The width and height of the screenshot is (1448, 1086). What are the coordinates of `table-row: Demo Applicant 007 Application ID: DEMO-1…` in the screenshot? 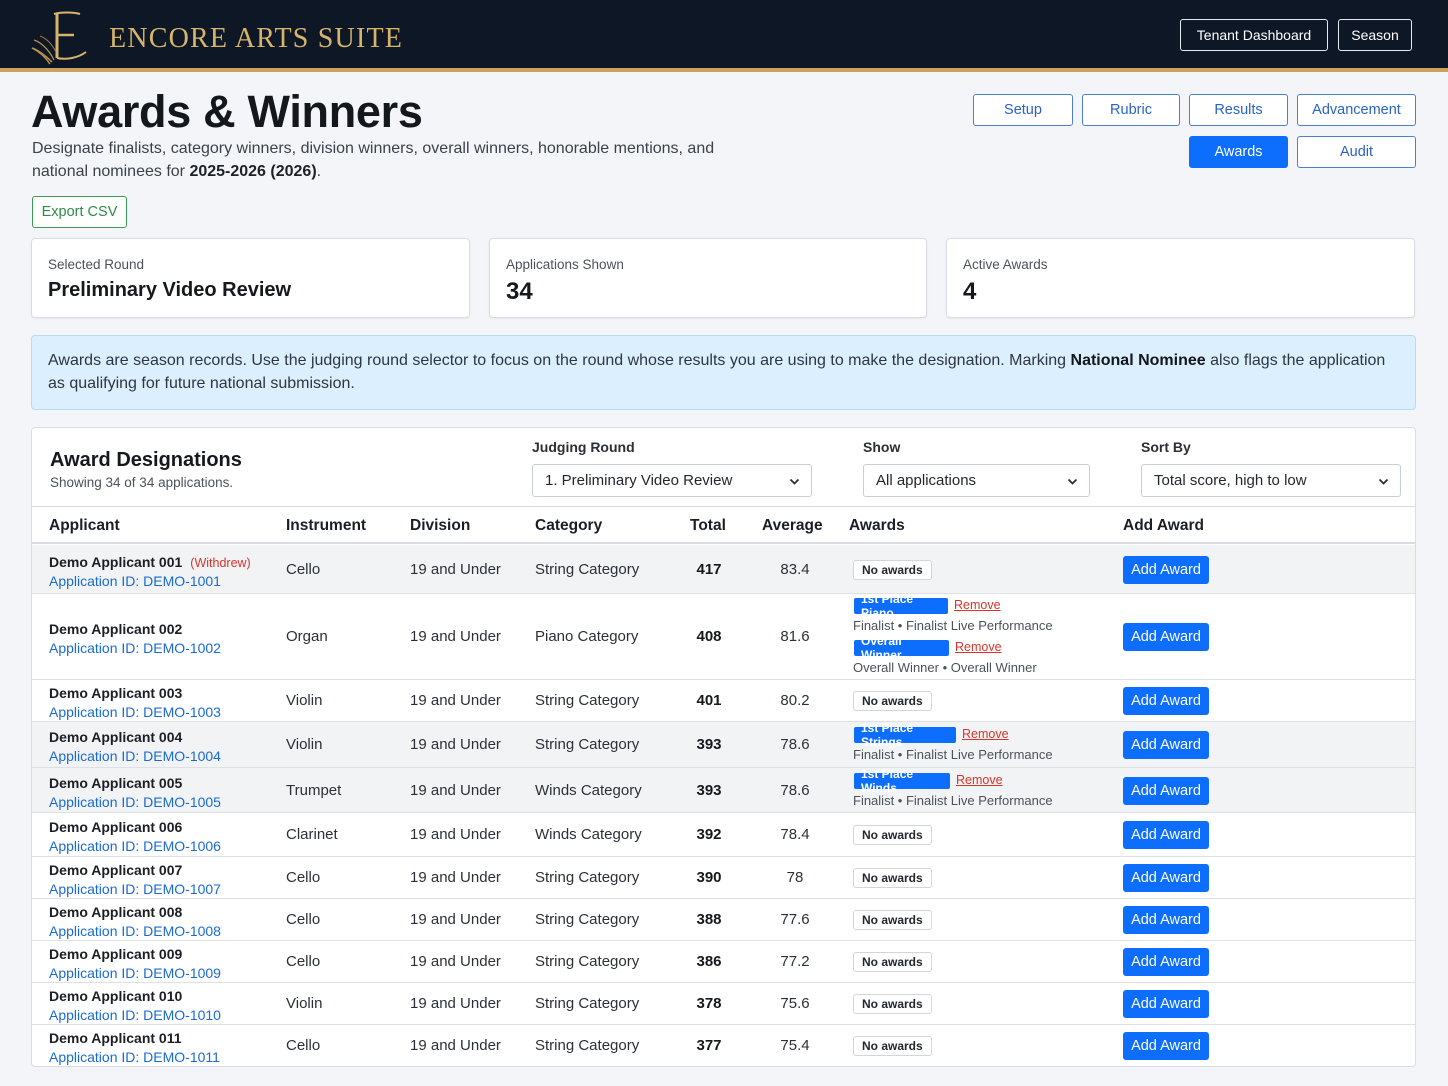 It's located at (723, 878).